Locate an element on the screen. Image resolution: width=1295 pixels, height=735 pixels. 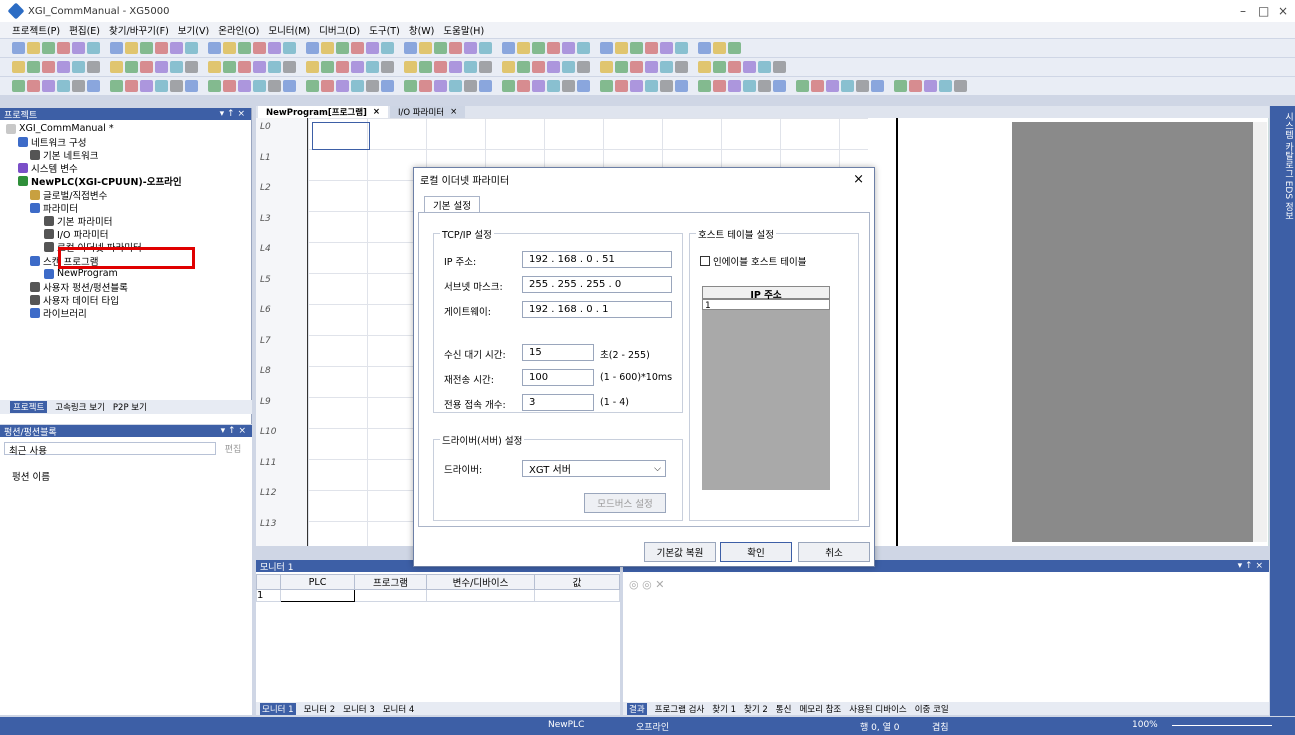
menu-view: 보기(V) is located at coordinates (193, 30).